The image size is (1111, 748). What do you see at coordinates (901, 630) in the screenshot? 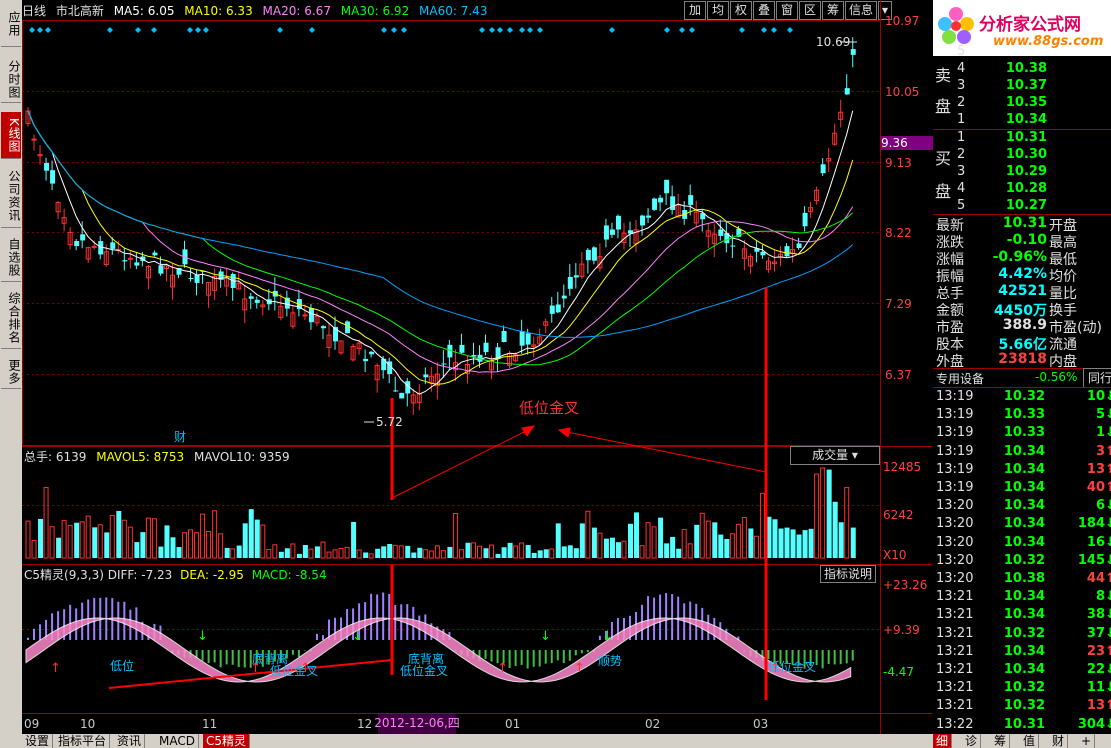
I see `indicator-axis-tick: +9.39` at bounding box center [901, 630].